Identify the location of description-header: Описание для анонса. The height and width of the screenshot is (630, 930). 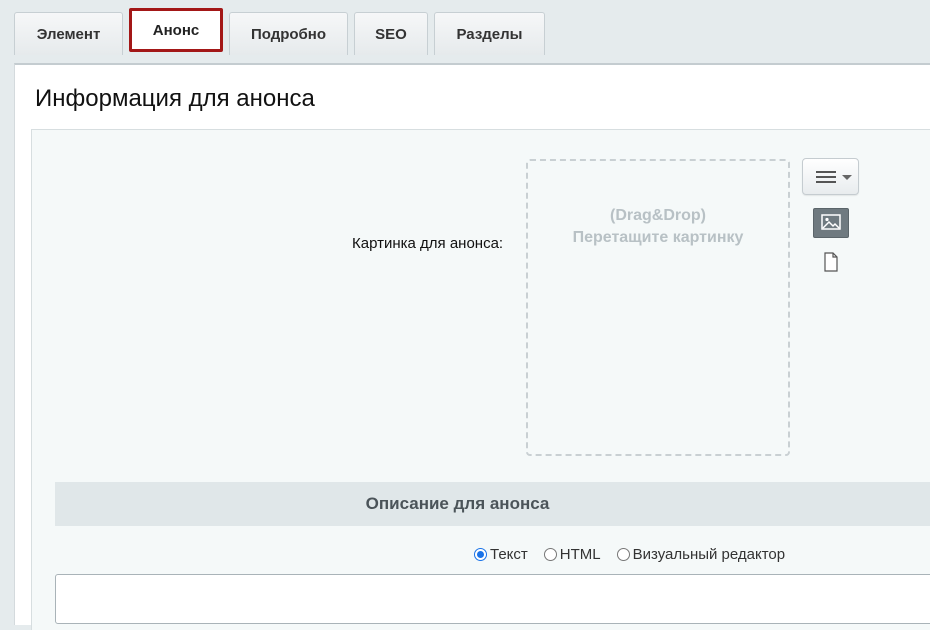
(492, 504).